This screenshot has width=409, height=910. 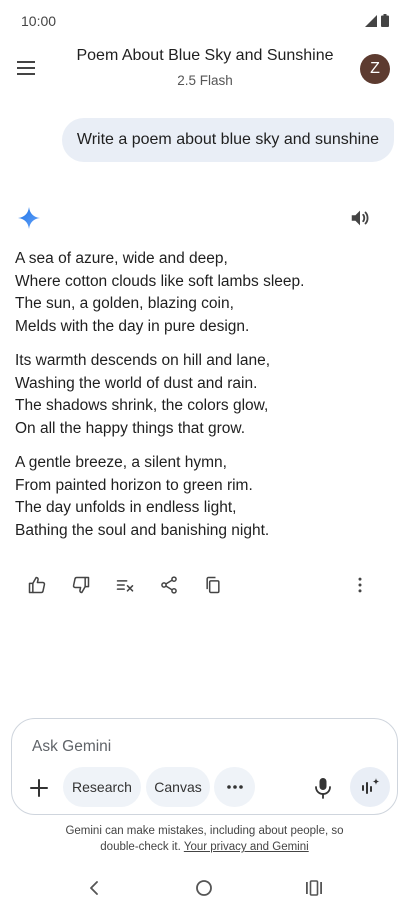 I want to click on status-bar: 10:00, so click(x=204, y=20).